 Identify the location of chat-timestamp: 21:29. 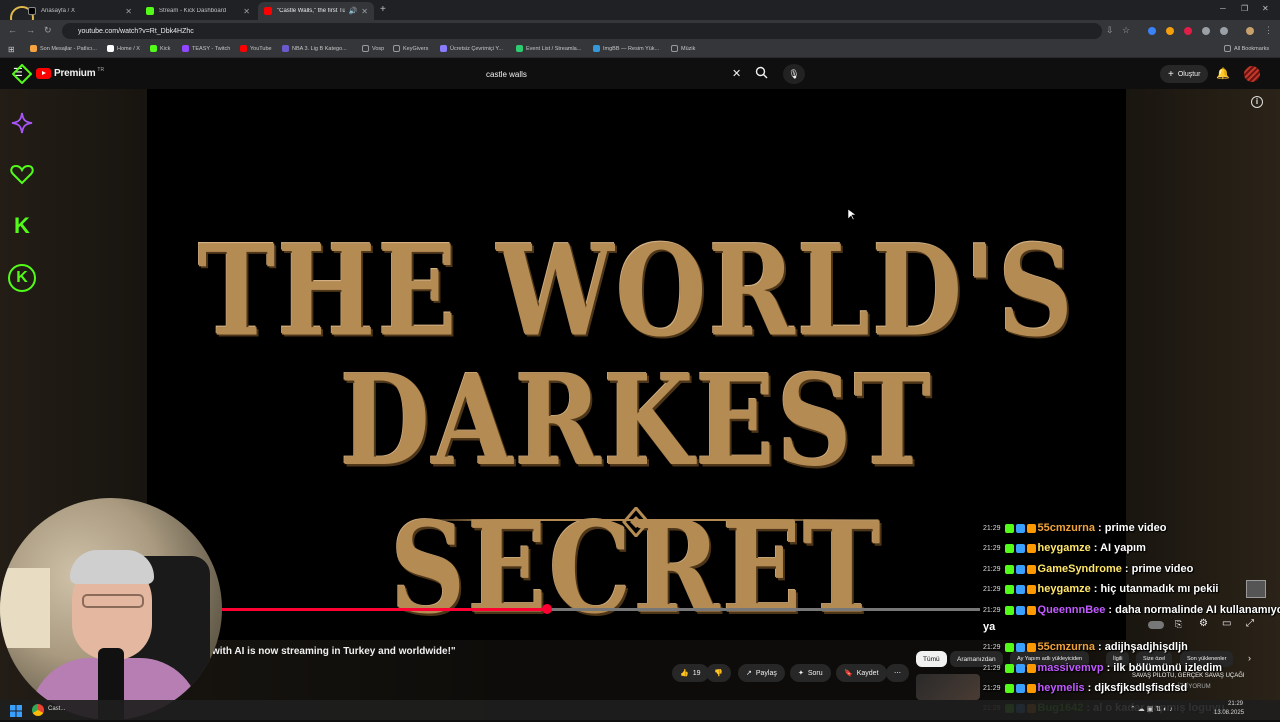
(992, 589).